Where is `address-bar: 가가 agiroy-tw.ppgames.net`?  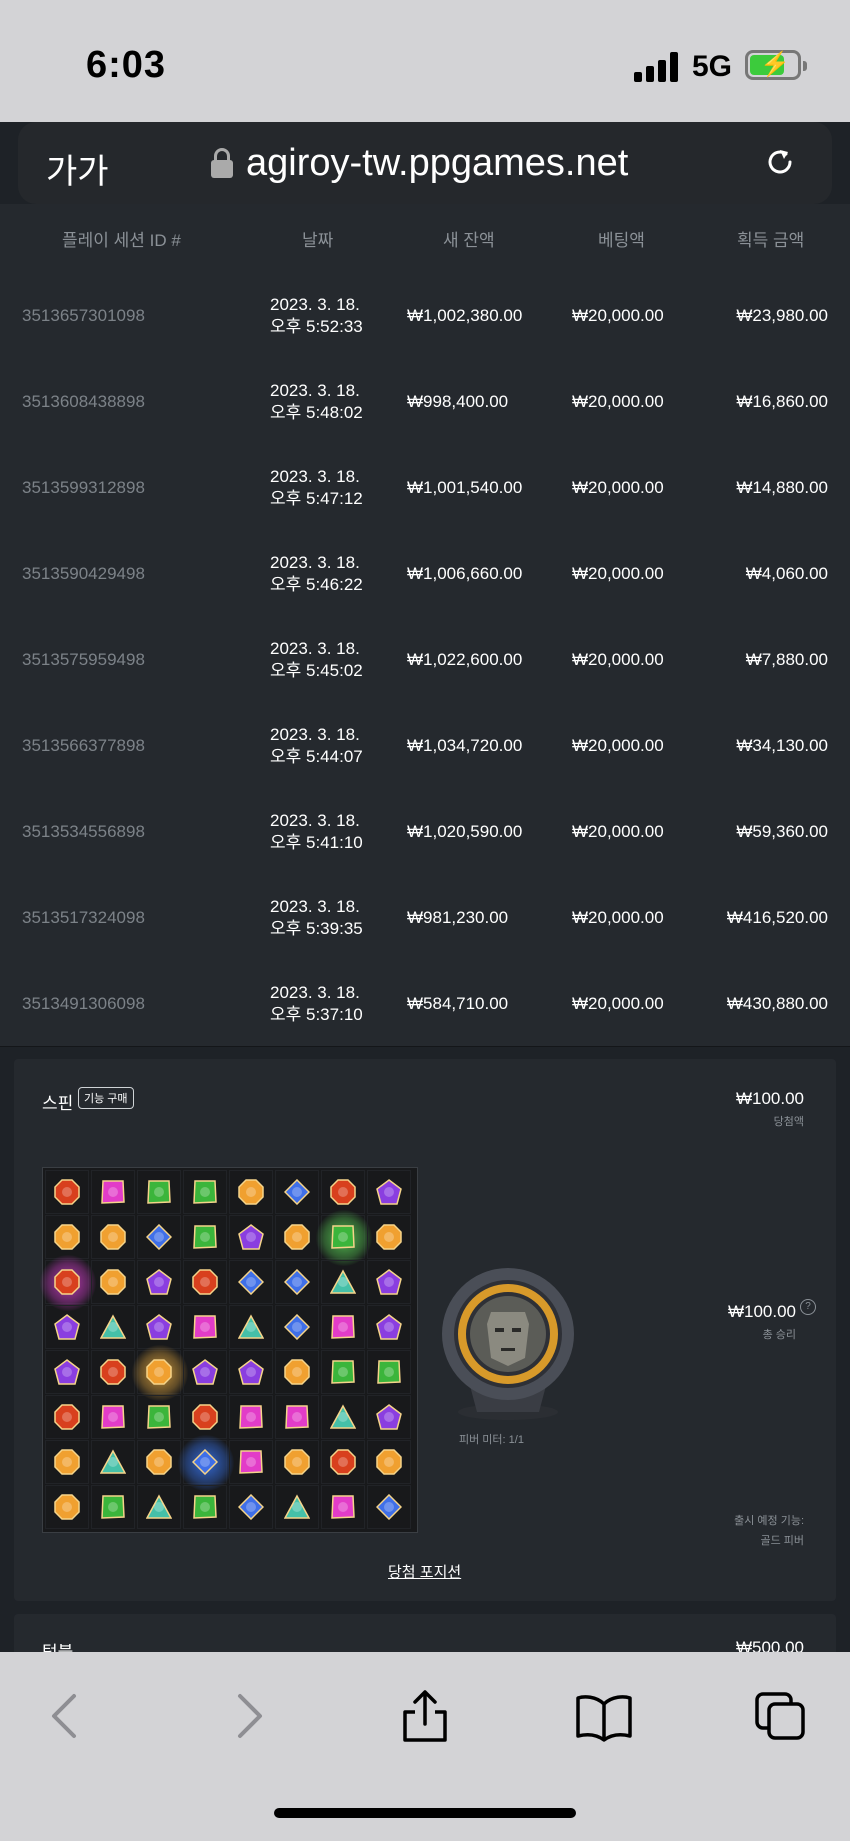 address-bar: 가가 agiroy-tw.ppgames.net is located at coordinates (425, 163).